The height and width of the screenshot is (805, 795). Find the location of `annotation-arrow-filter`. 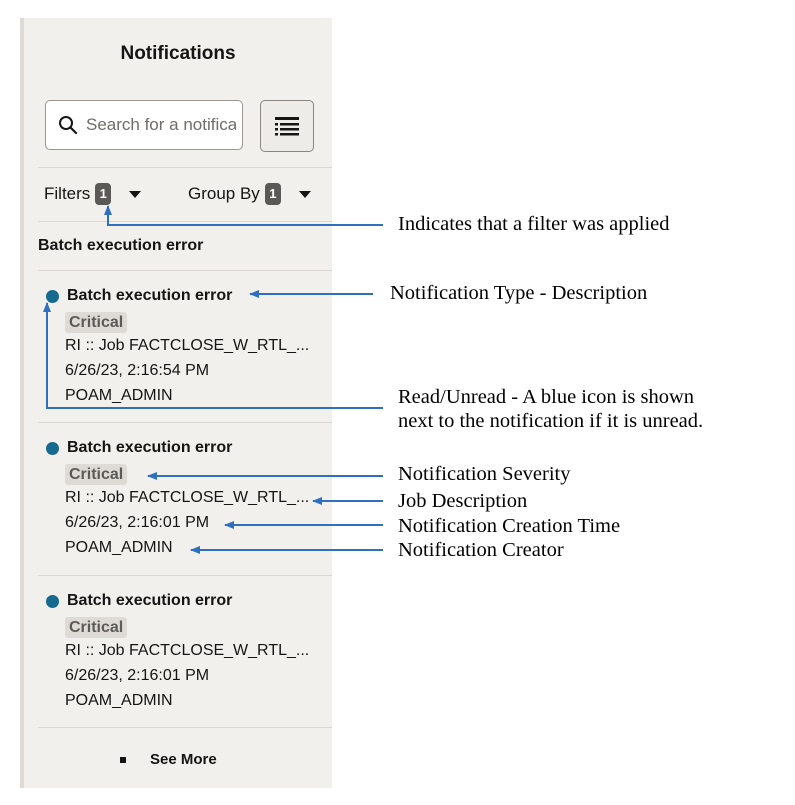

annotation-arrow-filter is located at coordinates (243, 215).